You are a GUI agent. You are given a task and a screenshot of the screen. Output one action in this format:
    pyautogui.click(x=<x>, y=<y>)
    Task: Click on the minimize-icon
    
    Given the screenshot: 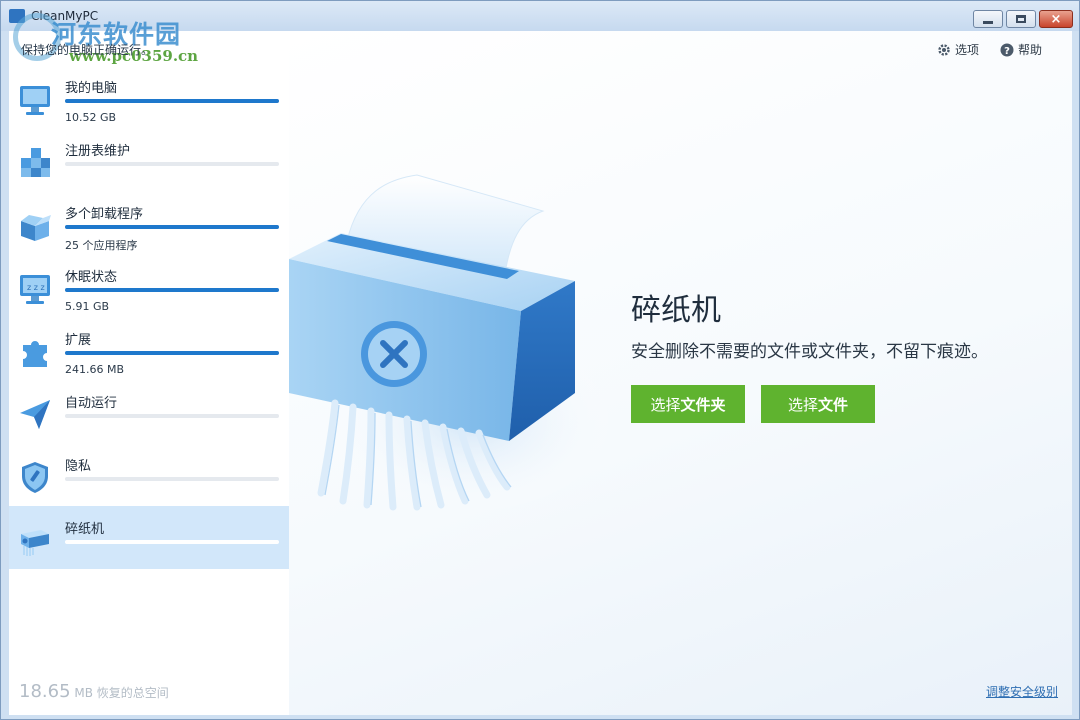 What is the action you would take?
    pyautogui.click(x=988, y=22)
    